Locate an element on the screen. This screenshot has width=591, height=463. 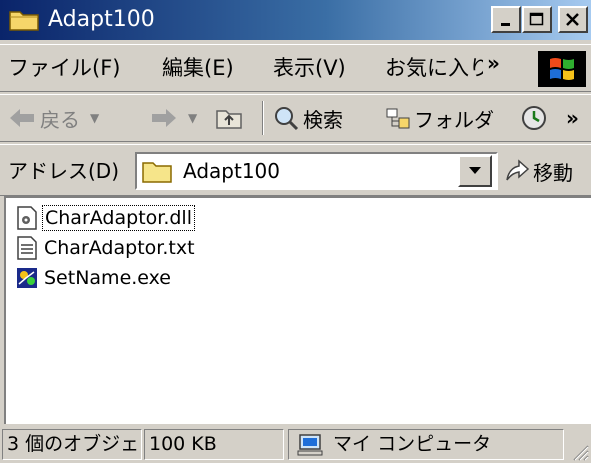
back-button: 戻る ▼ is located at coordinates (53, 118).